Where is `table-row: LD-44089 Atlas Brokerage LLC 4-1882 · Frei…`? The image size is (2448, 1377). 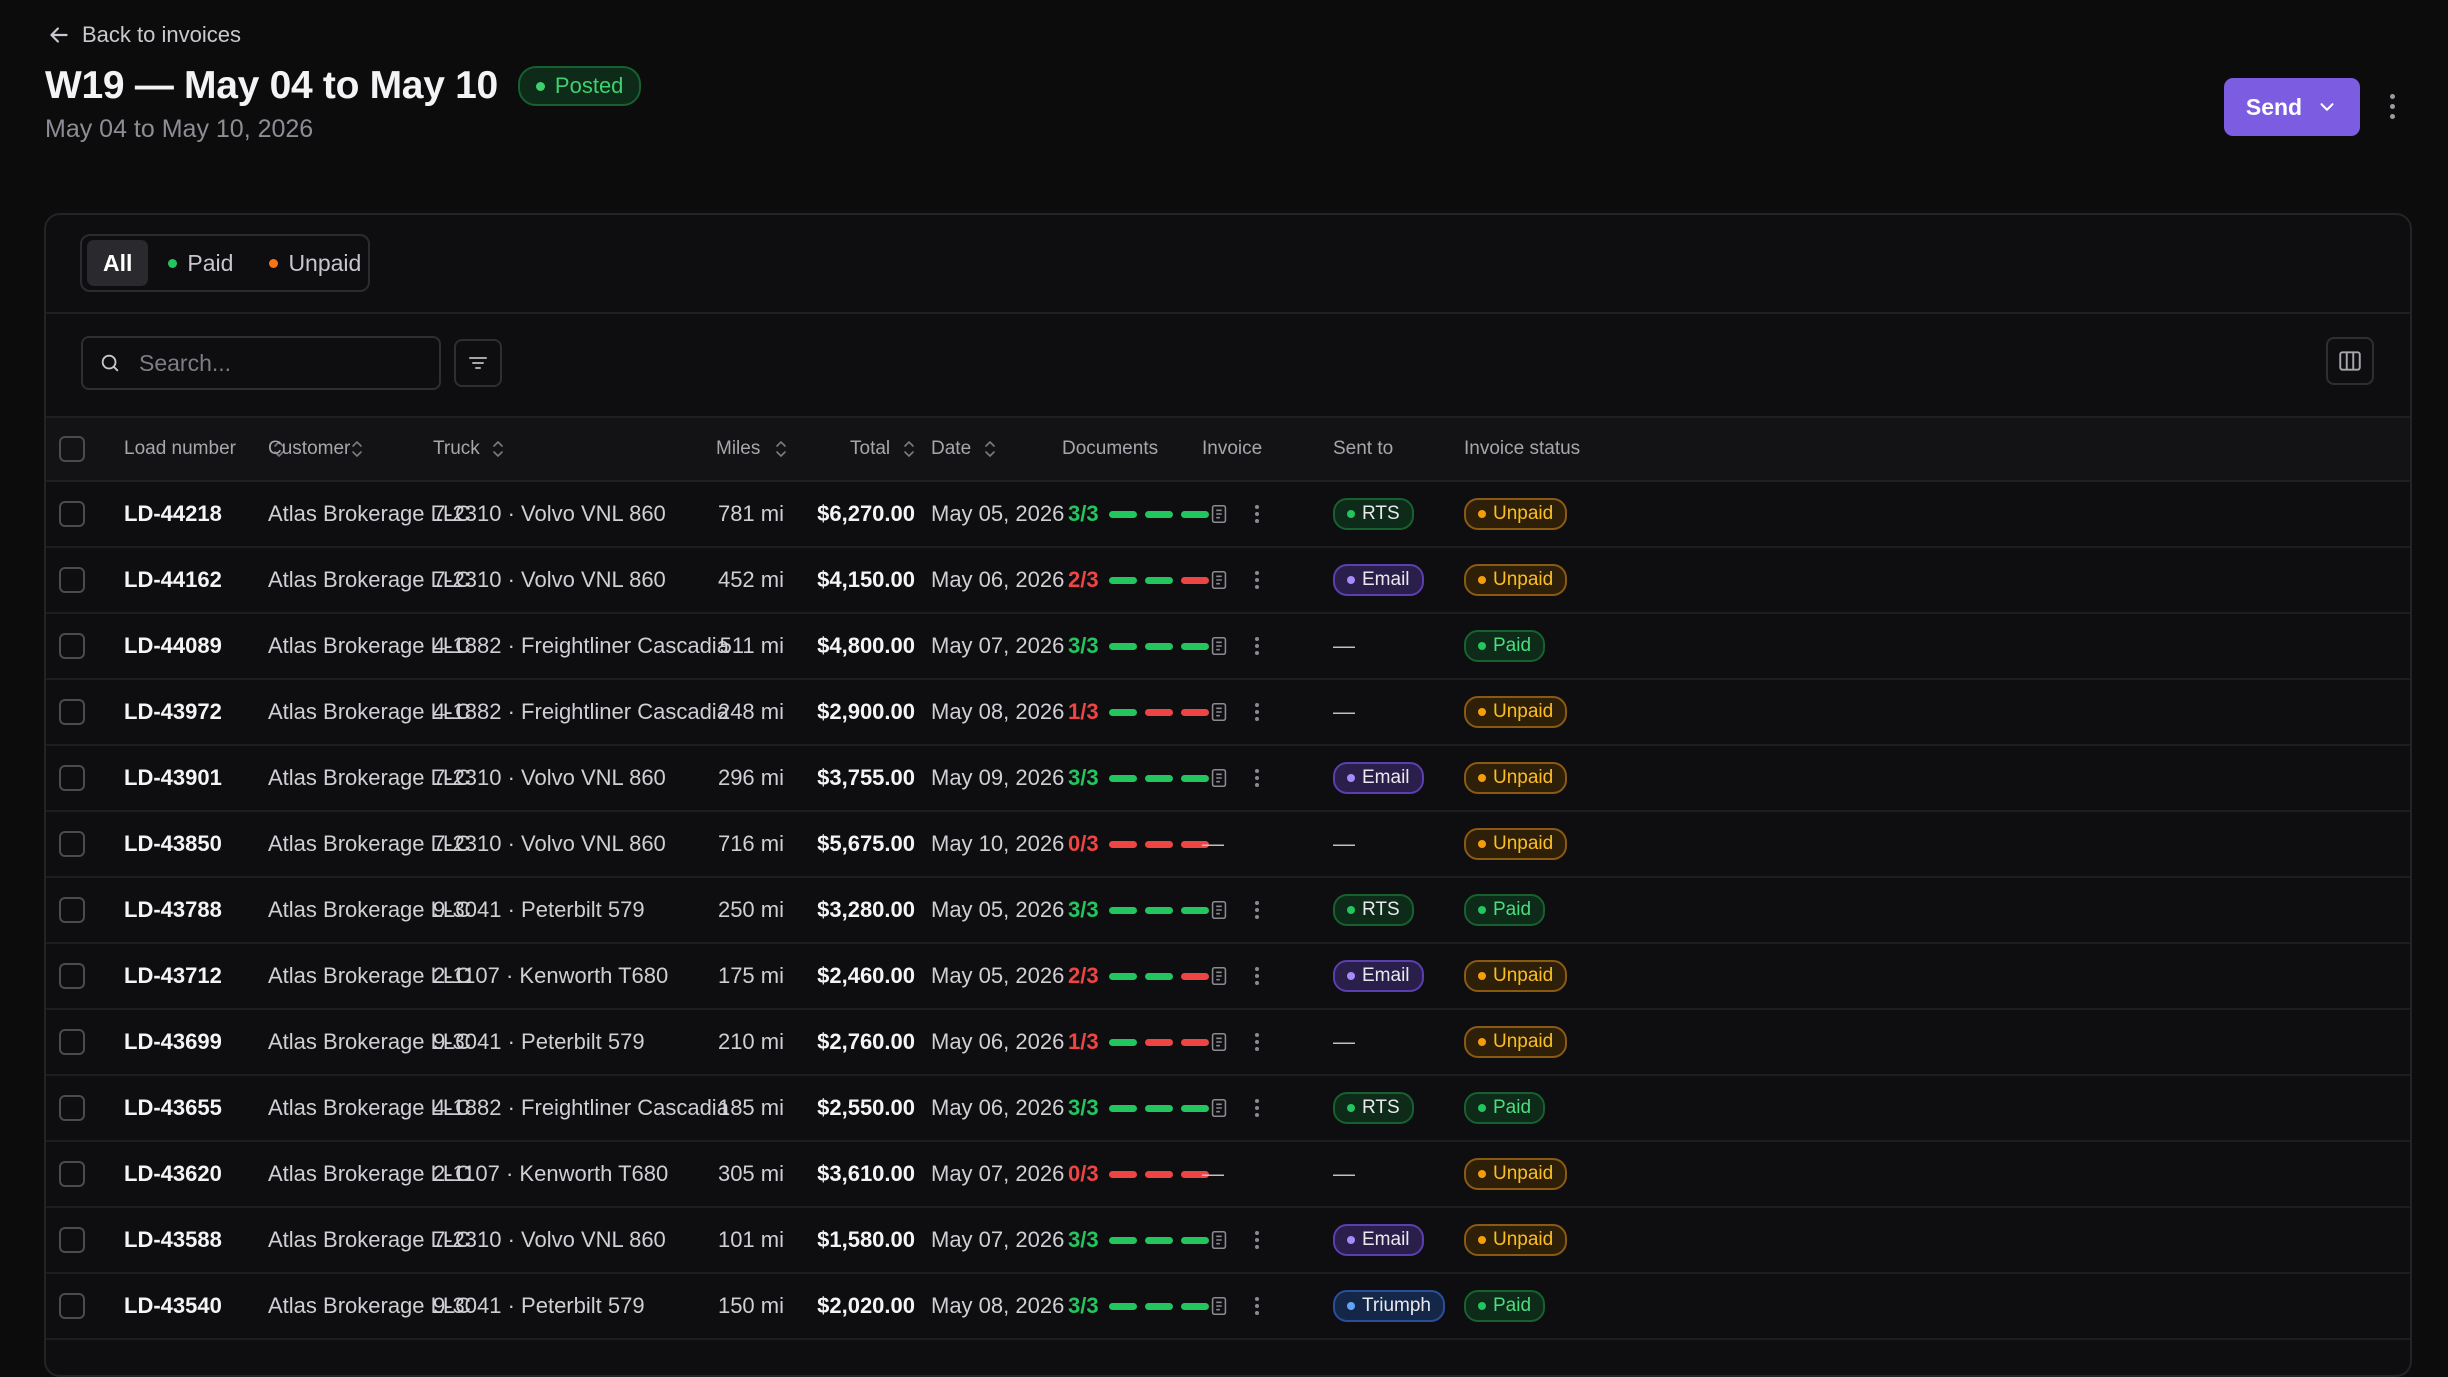
table-row: LD-44089 Atlas Brokerage LLC 4-1882 · Frei… is located at coordinates (1228, 647).